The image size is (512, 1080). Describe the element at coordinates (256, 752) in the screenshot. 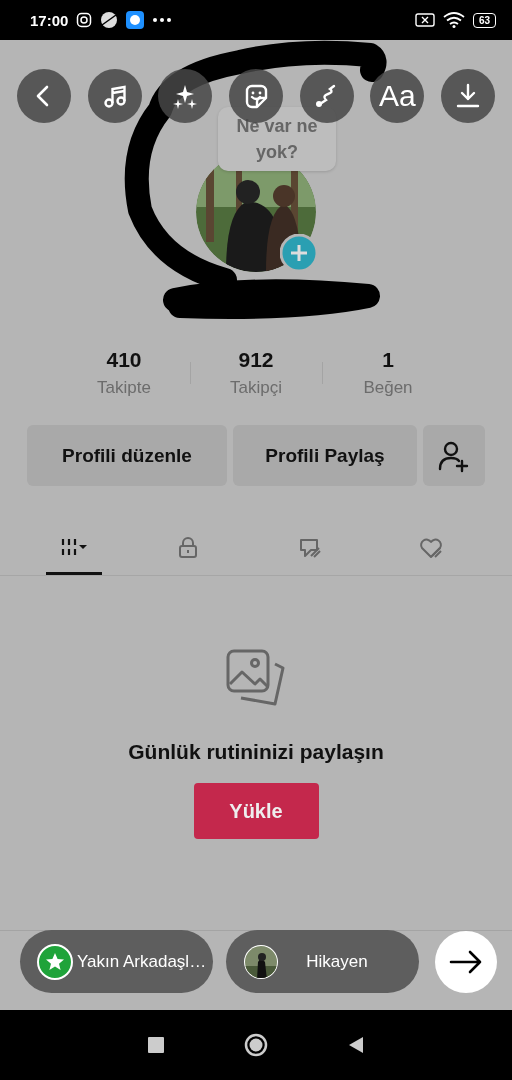

I see `empty-state-title: Günlük rutininizi paylaşın` at that location.